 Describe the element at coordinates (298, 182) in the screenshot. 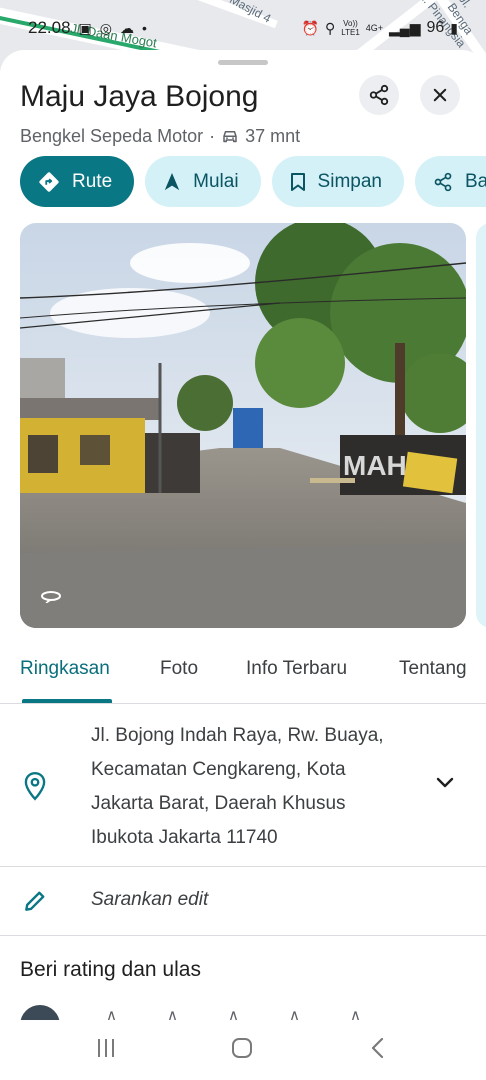

I see `bookmark-icon` at that location.